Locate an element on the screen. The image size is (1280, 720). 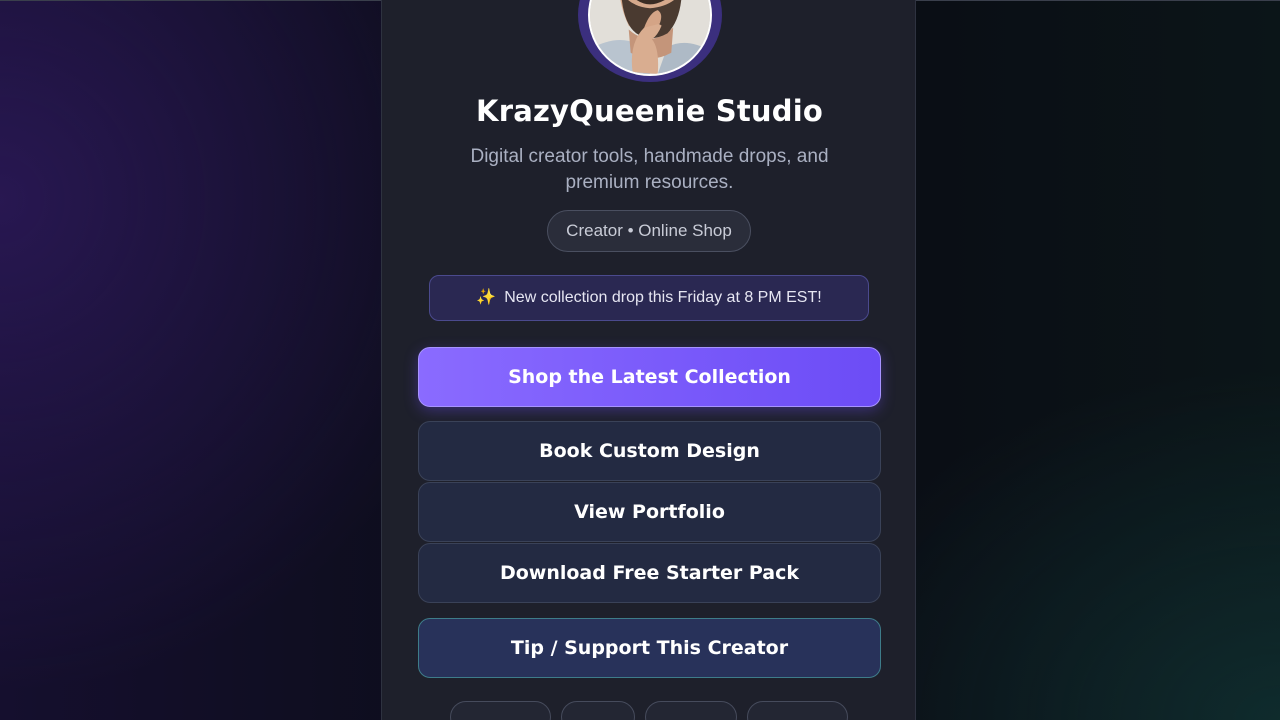
avatar-photo is located at coordinates (650, 37).